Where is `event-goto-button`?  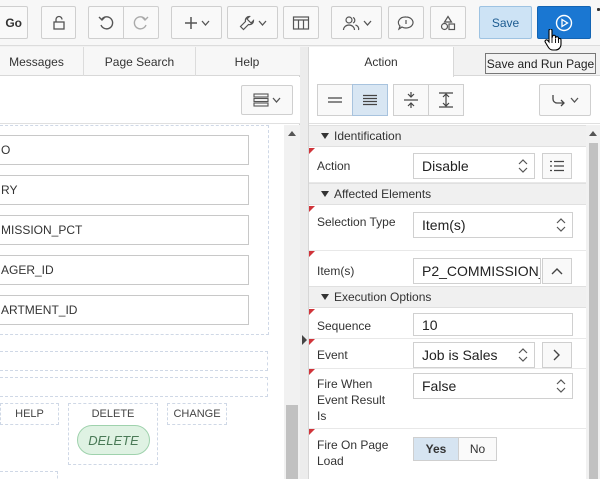 event-goto-button is located at coordinates (557, 355).